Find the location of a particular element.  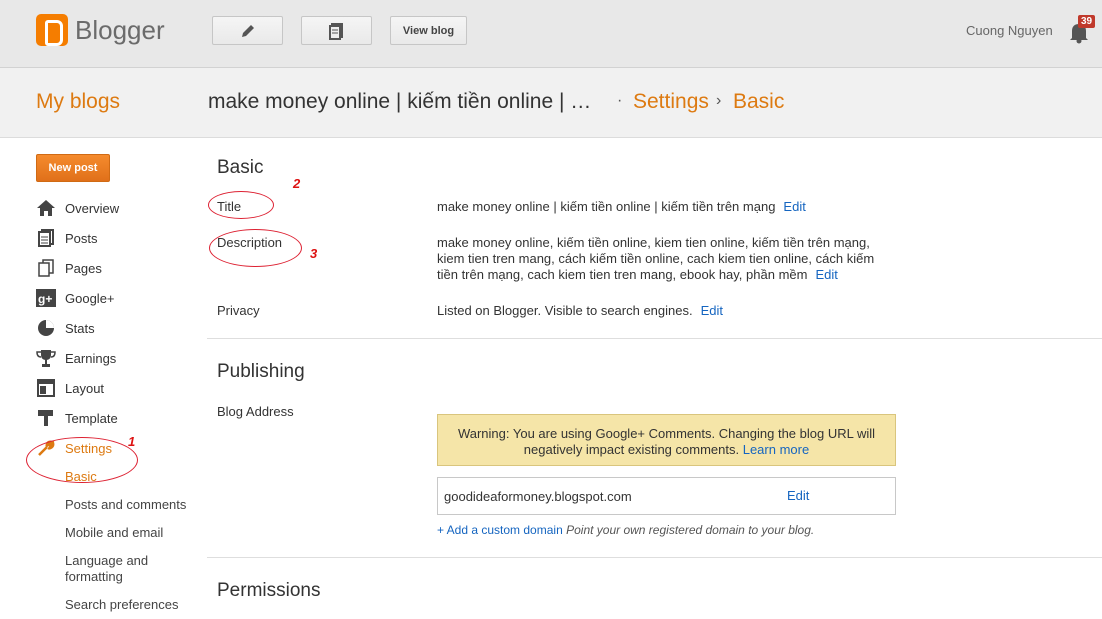

sidebar-item-label: Pages is located at coordinates (83, 268).